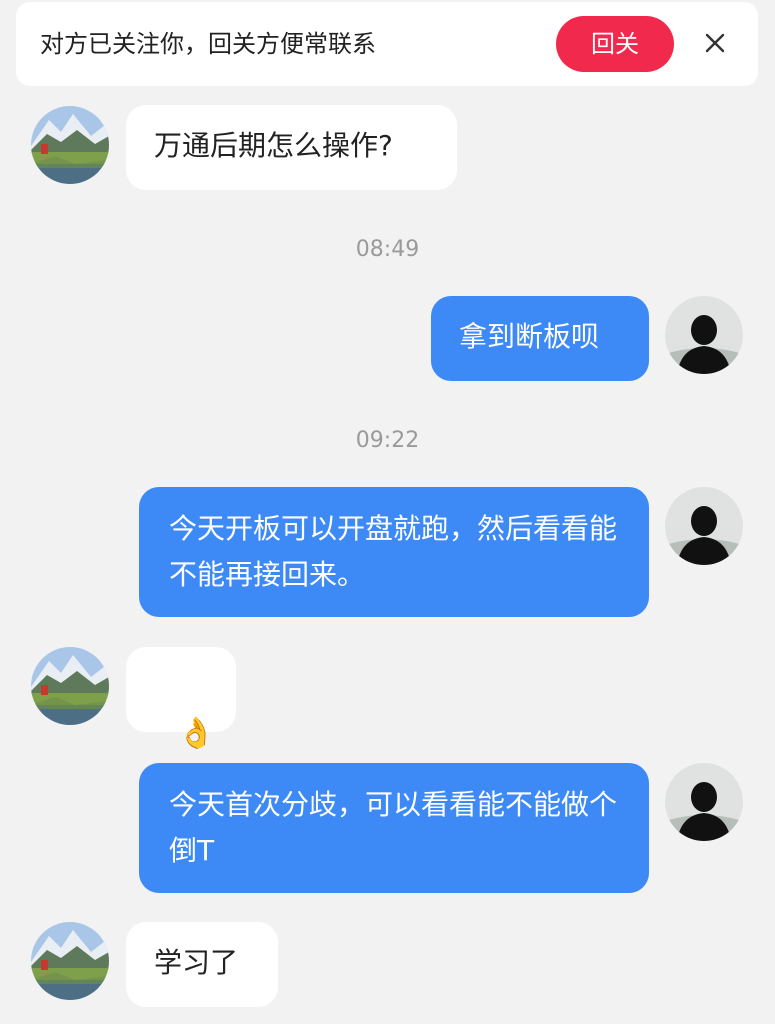  What do you see at coordinates (387, 44) in the screenshot?
I see `follow-back-banner: 对方已关注你，回关方便常联系 回关` at bounding box center [387, 44].